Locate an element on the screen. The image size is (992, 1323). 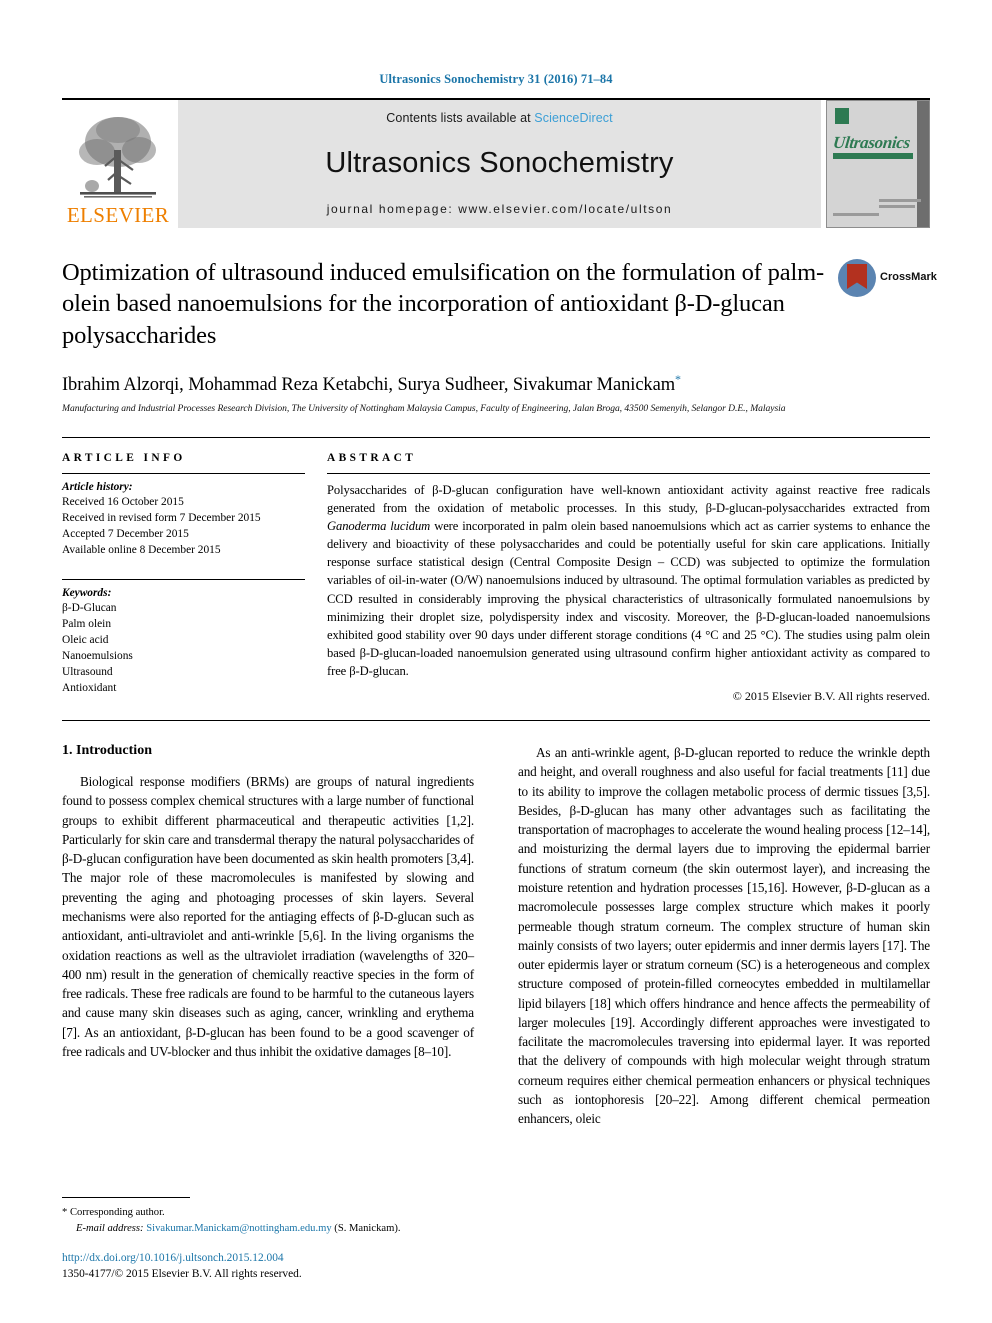
keywords-label: Keywords: is located at coordinates (87, 592).